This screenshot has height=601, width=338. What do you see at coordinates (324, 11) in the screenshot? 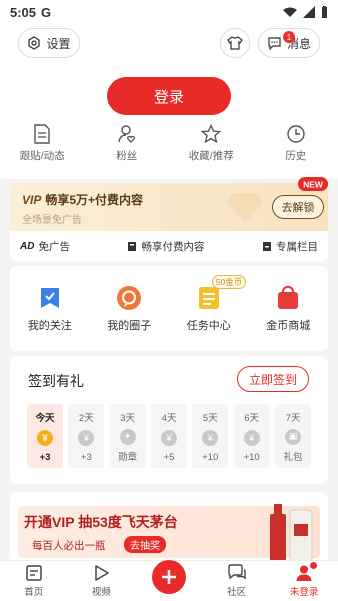
I see `battery-icon` at bounding box center [324, 11].